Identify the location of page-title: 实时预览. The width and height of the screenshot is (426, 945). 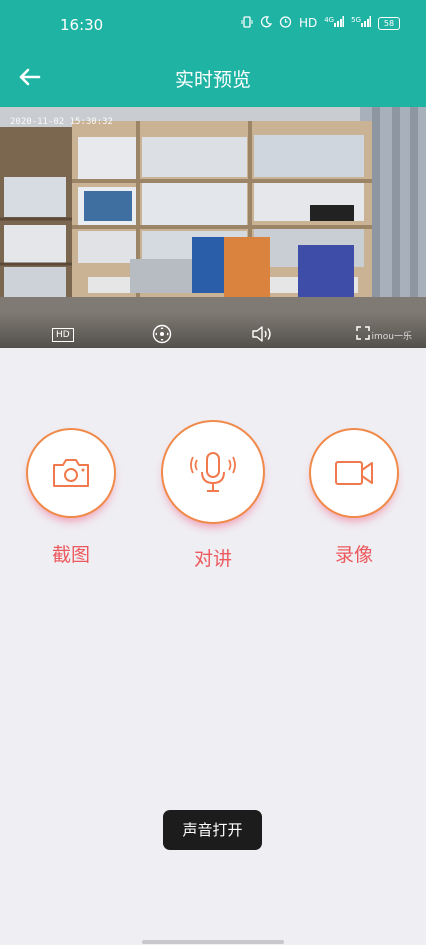
(212, 80).